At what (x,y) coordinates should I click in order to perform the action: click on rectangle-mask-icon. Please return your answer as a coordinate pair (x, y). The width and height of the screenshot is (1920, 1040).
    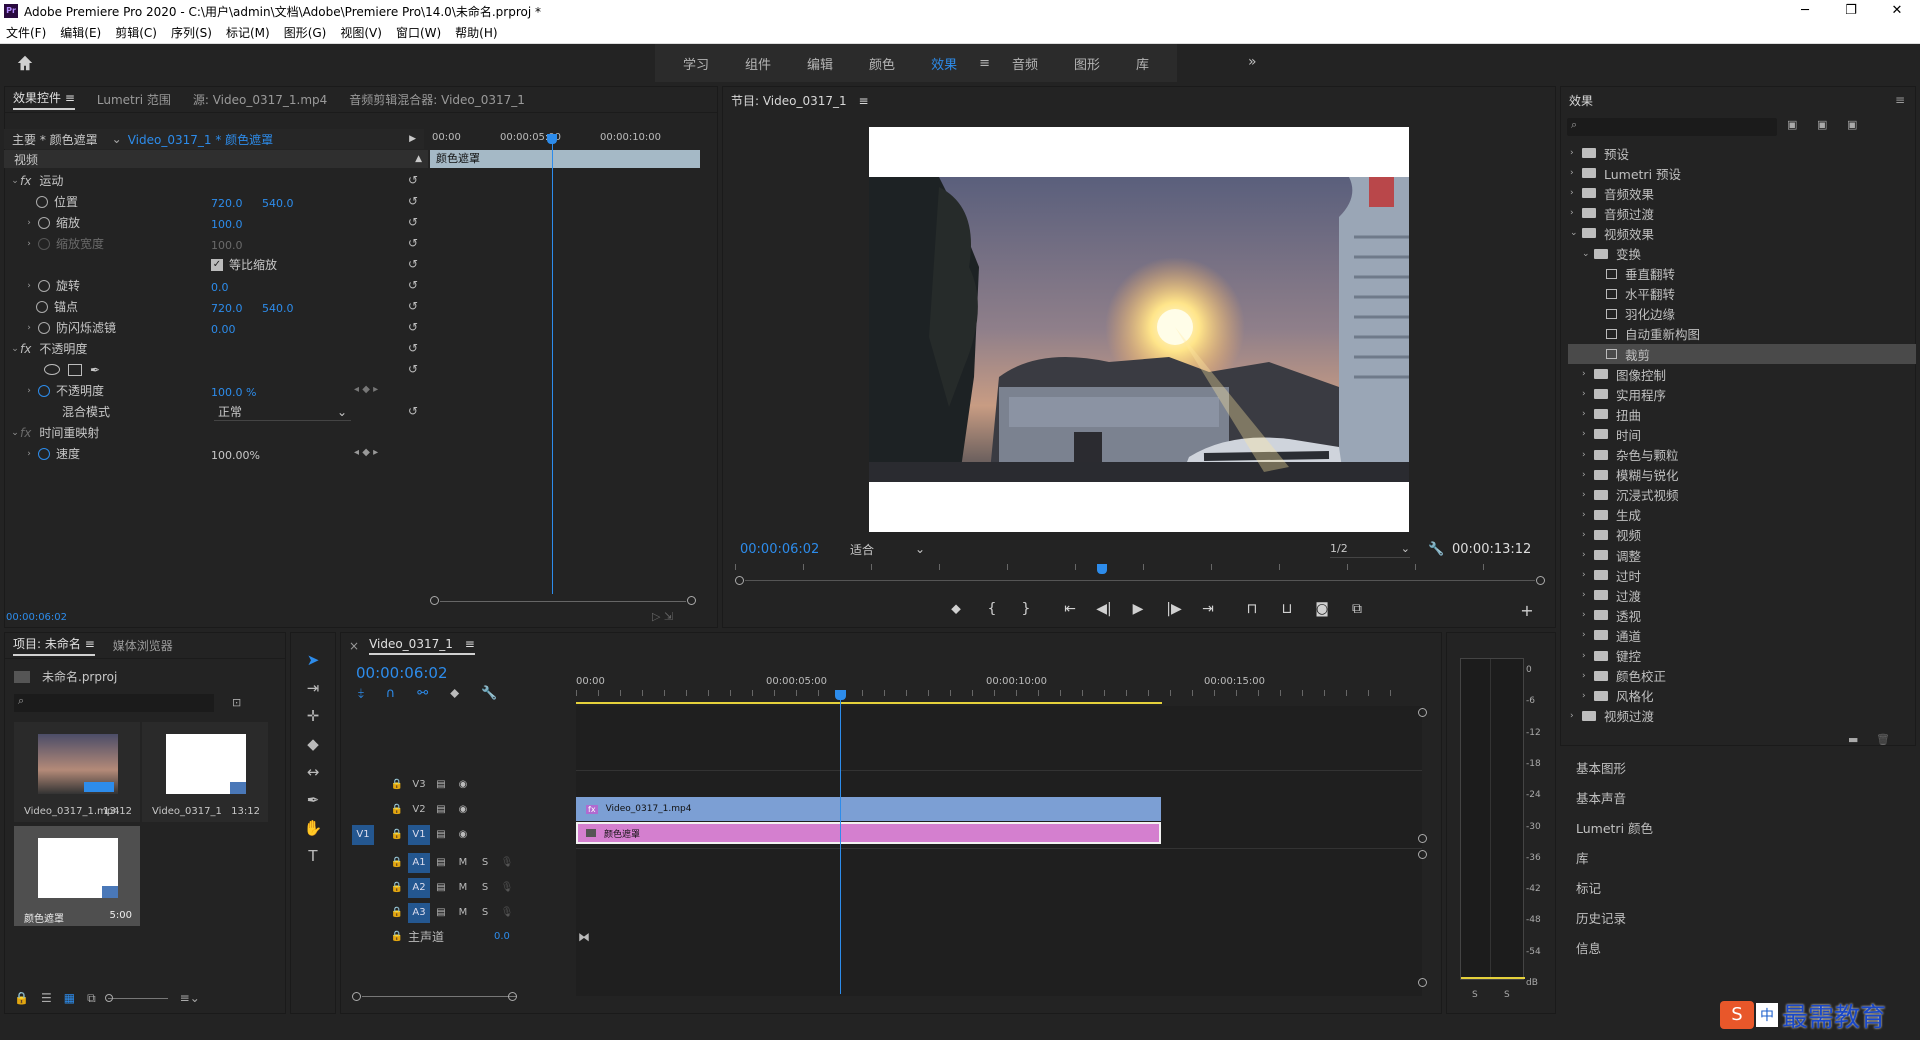
    Looking at the image, I should click on (75, 369).